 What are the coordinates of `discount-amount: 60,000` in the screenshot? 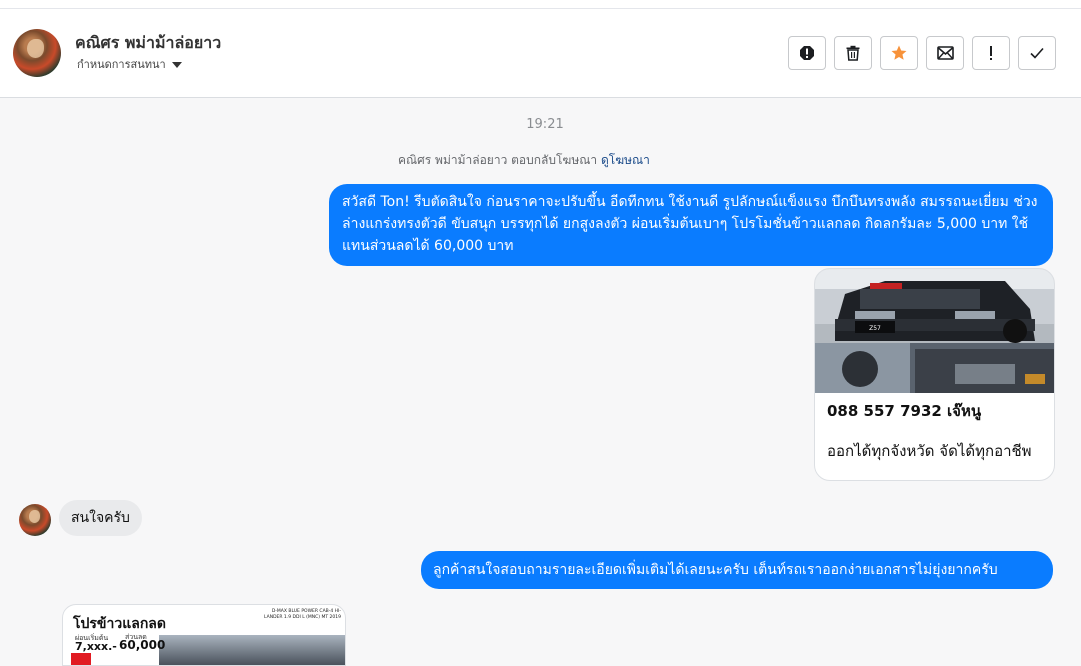 It's located at (142, 645).